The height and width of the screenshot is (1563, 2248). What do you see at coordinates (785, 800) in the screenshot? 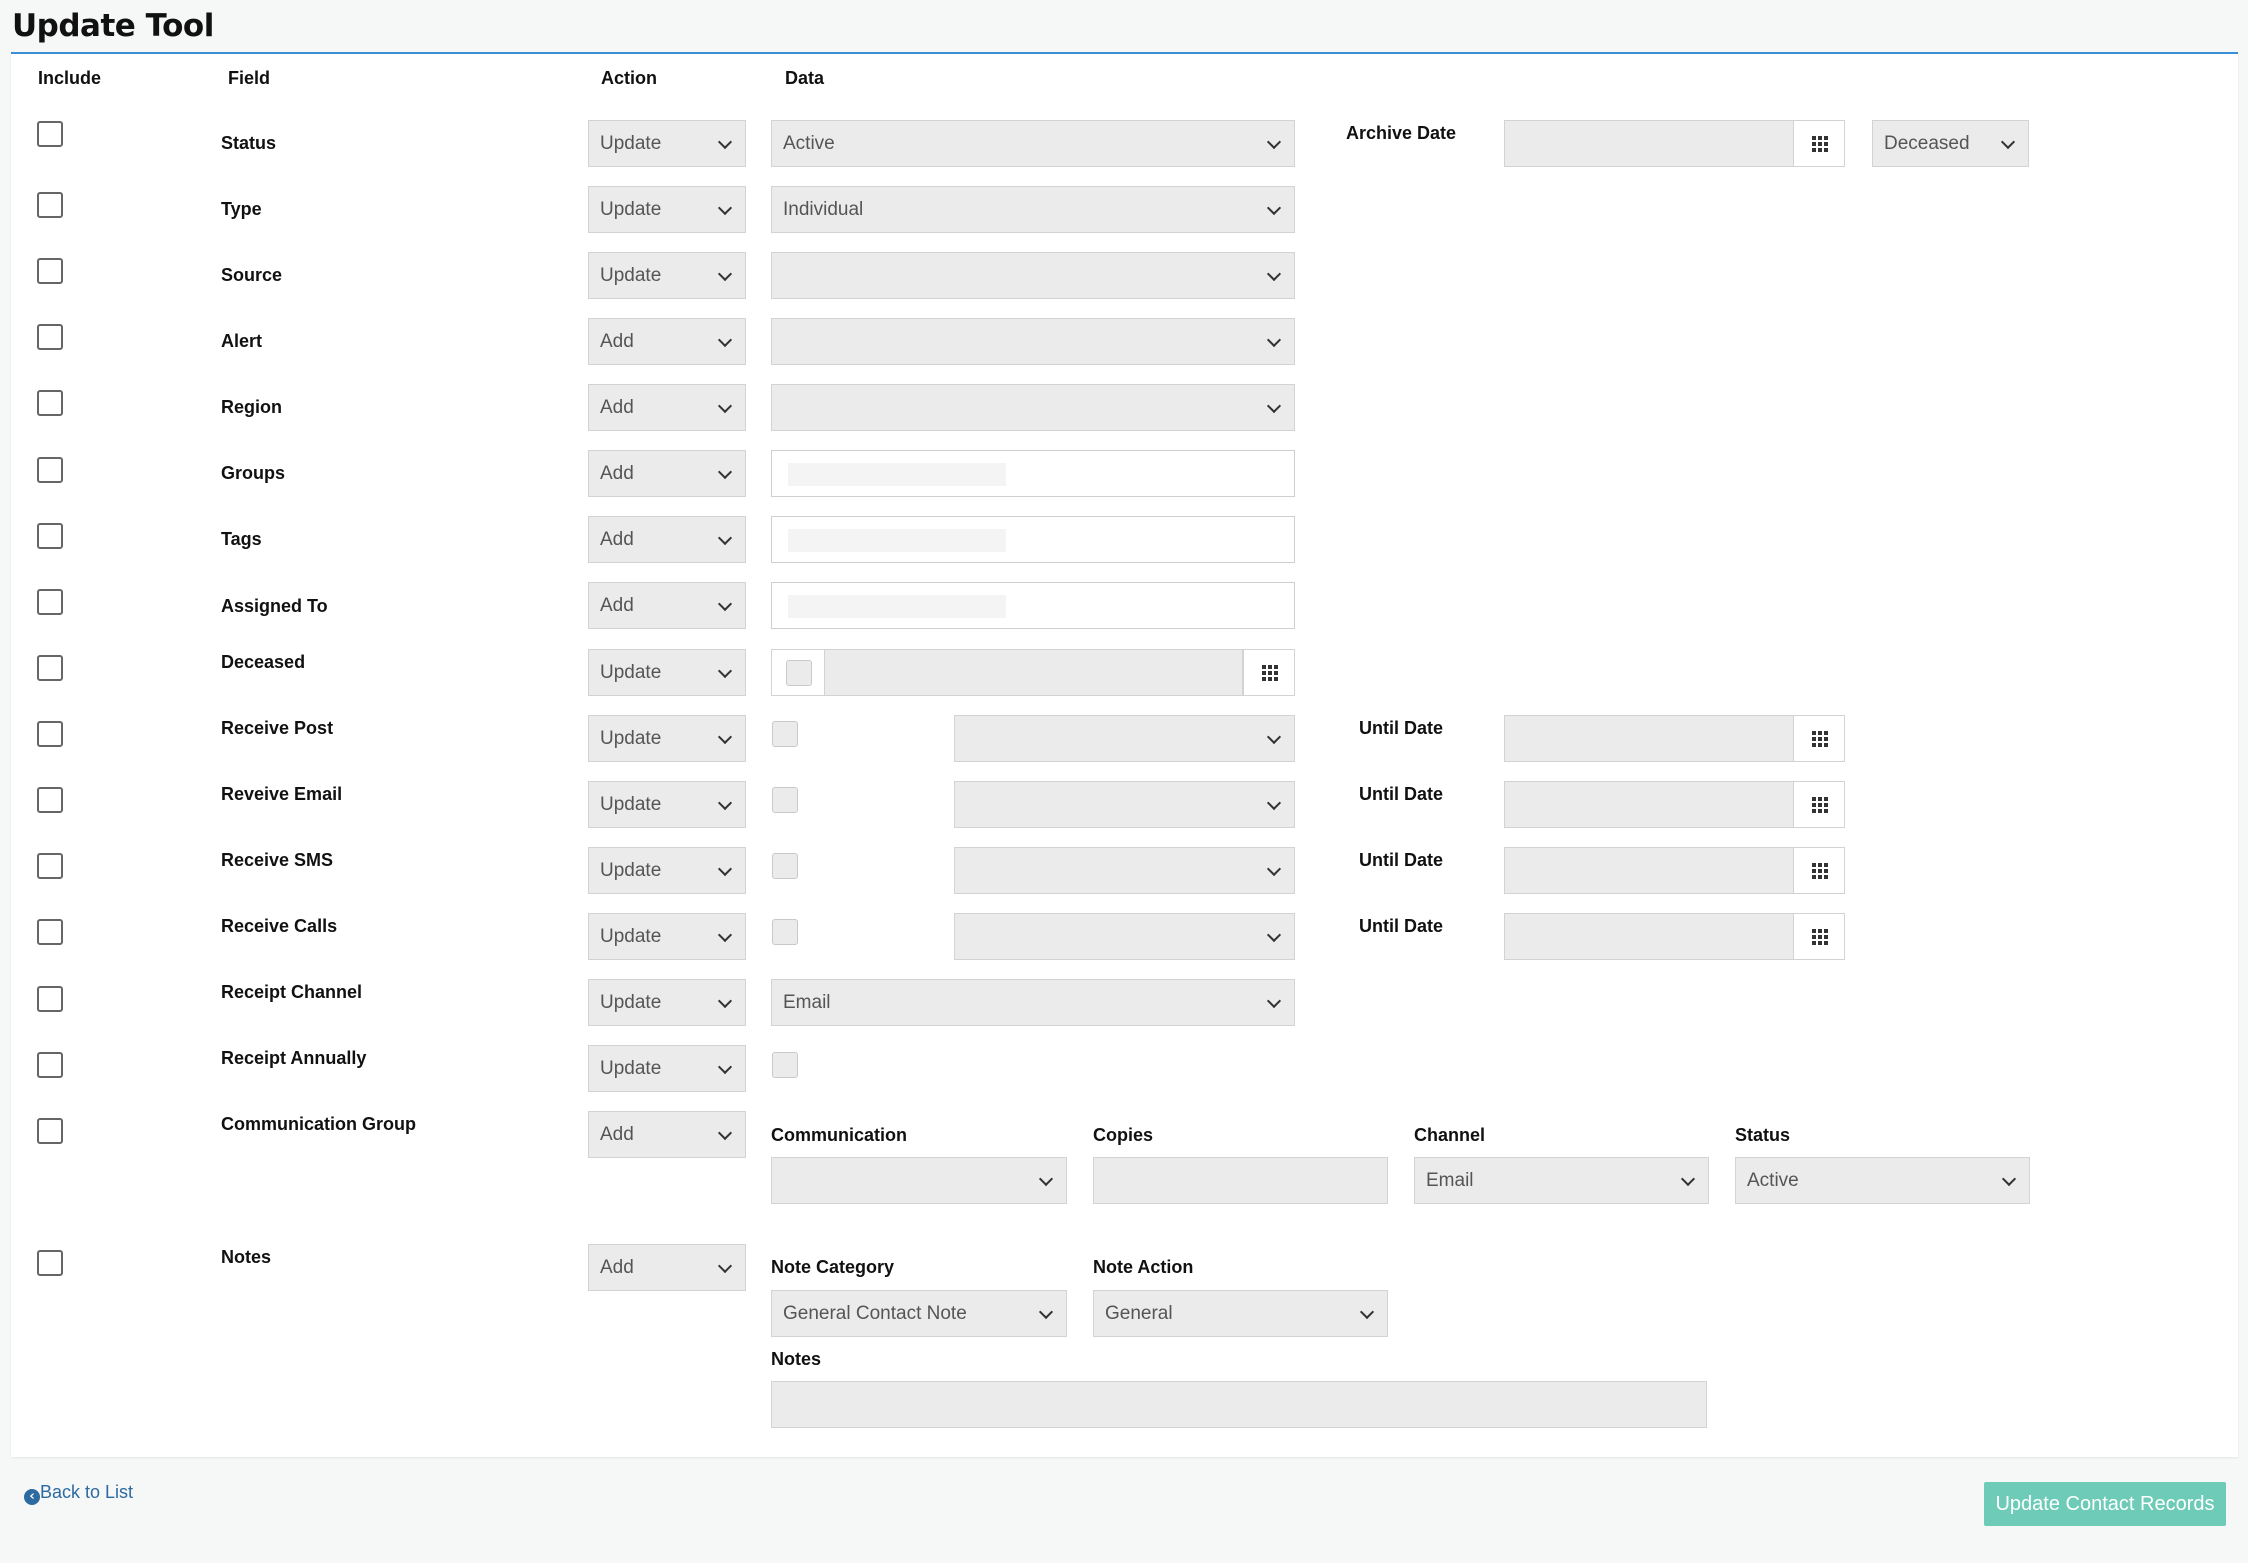
I see `receive-email-checkbox` at bounding box center [785, 800].